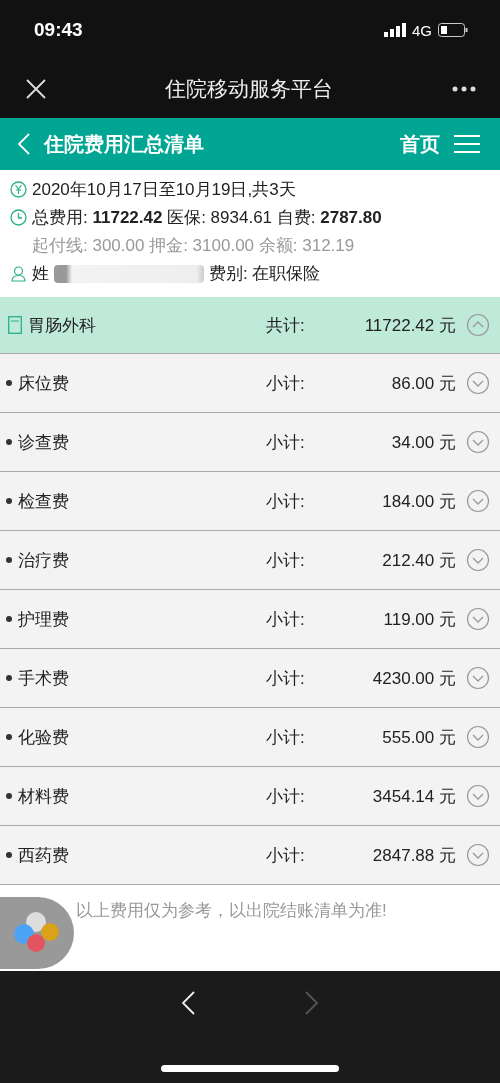 The image size is (500, 1083). I want to click on subtotal-amount: 212.40 元, so click(418, 560).